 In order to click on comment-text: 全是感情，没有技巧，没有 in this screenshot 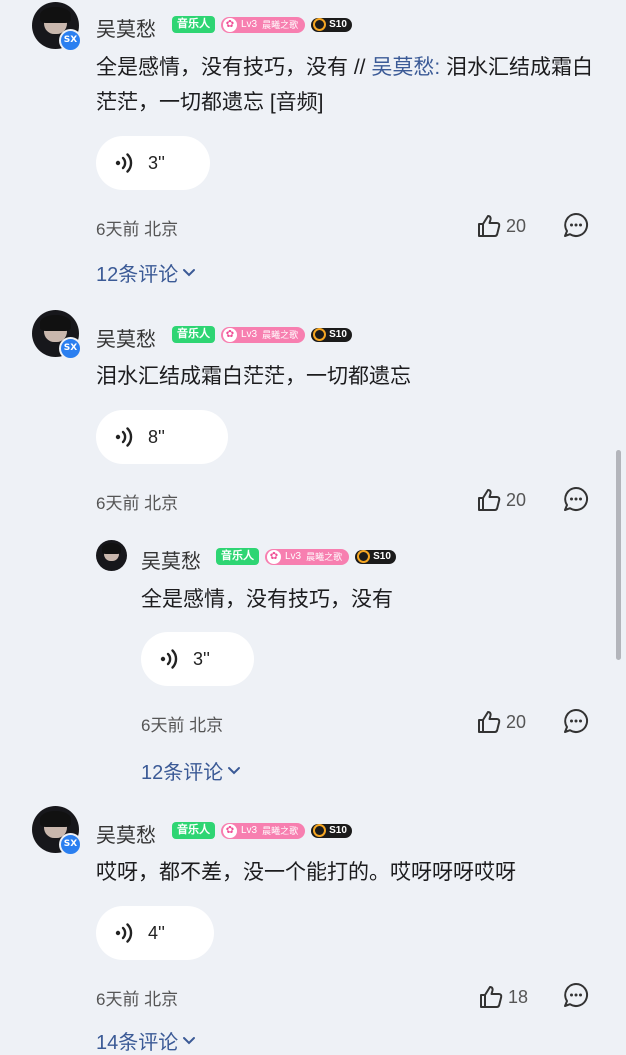, I will do `click(267, 599)`.